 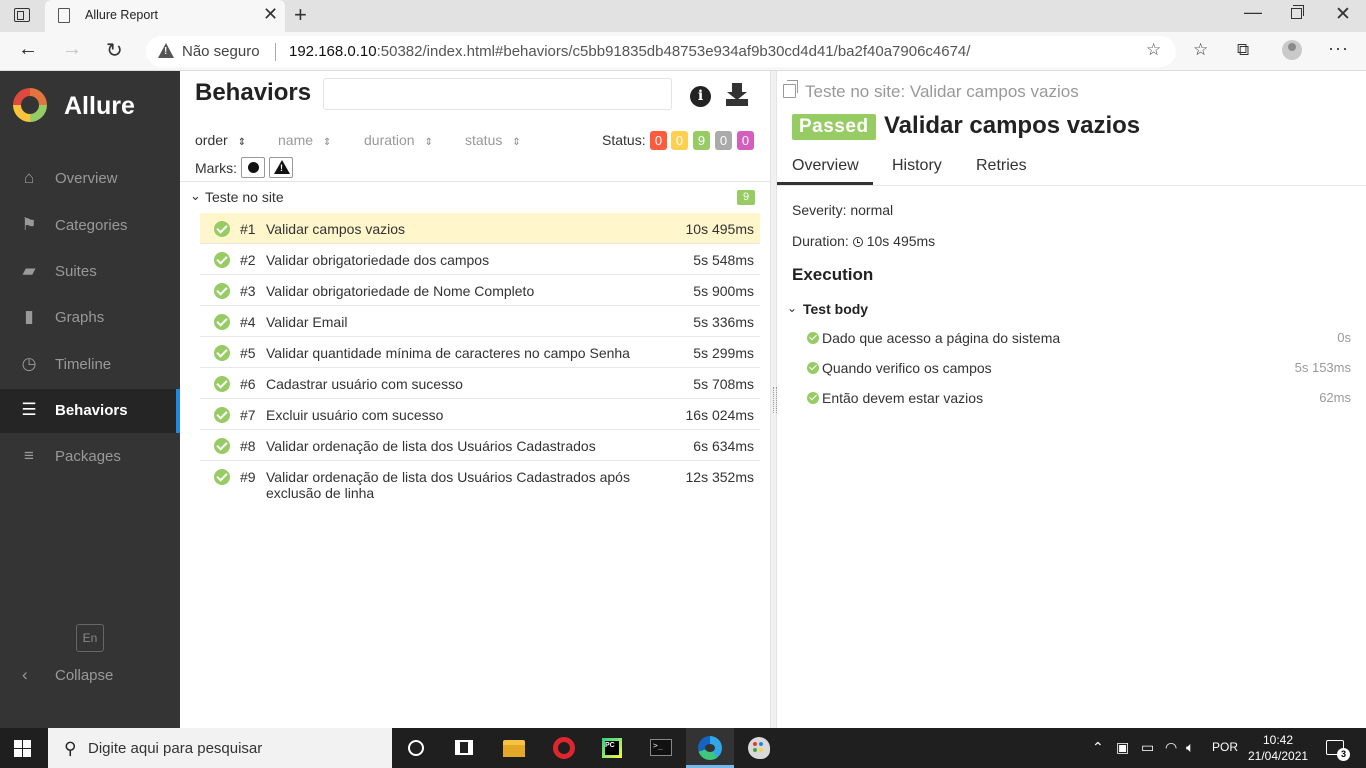 I want to click on opera-icon, so click(x=564, y=748).